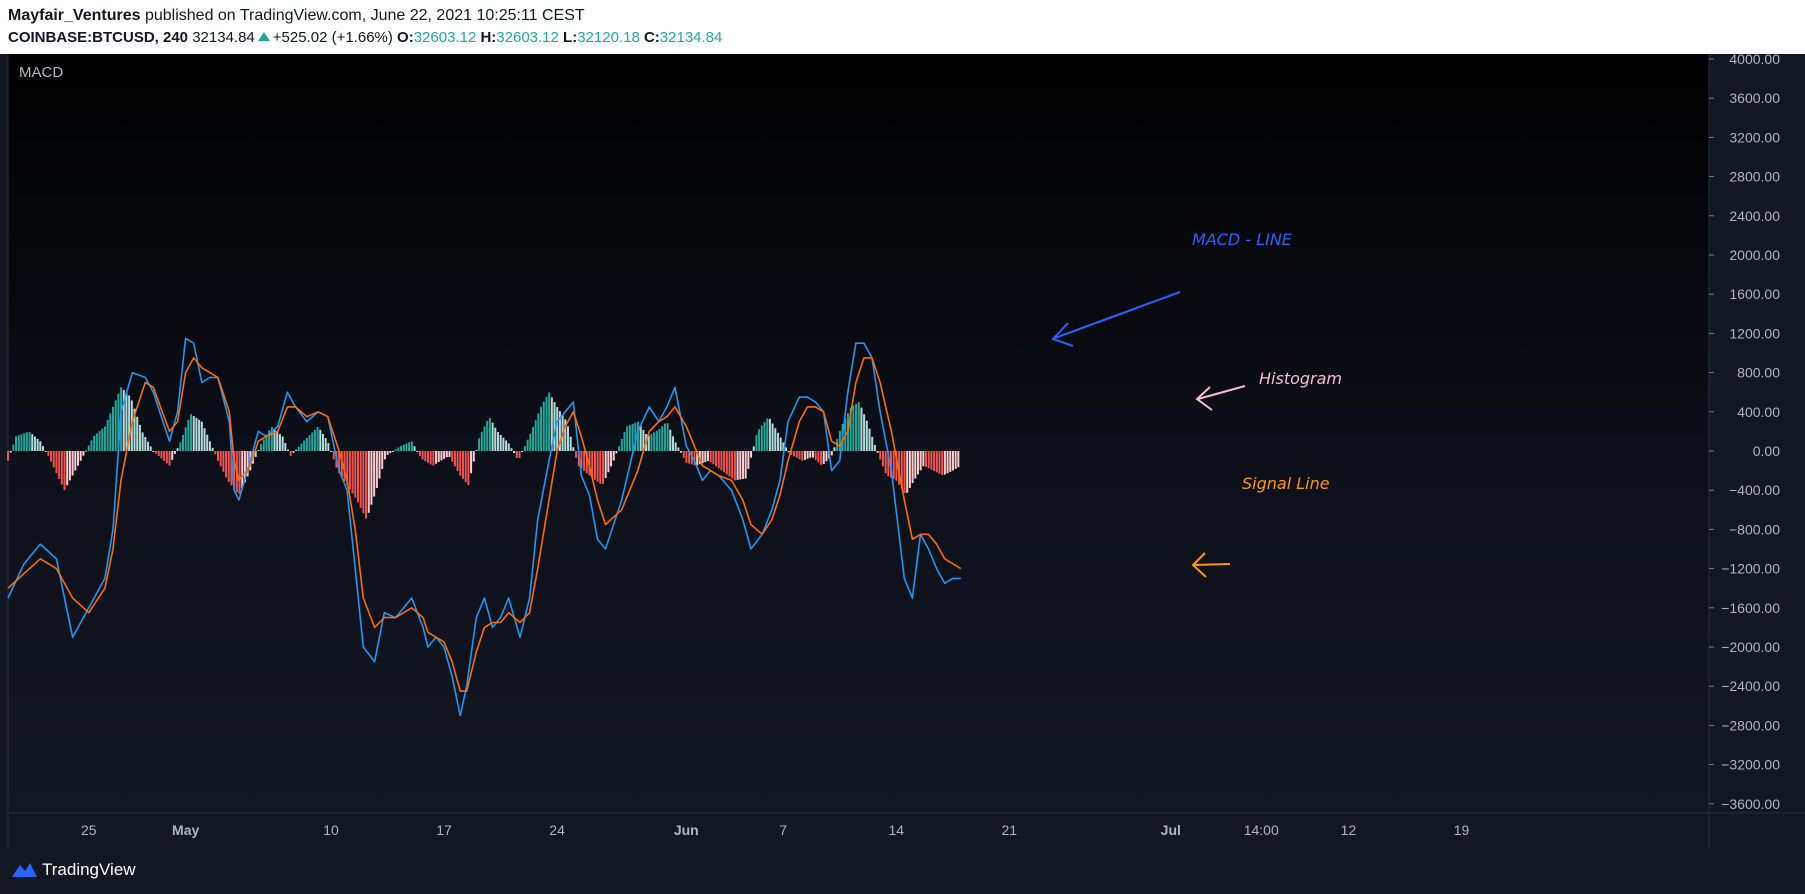  I want to click on x-tick-label: 21, so click(1010, 830).